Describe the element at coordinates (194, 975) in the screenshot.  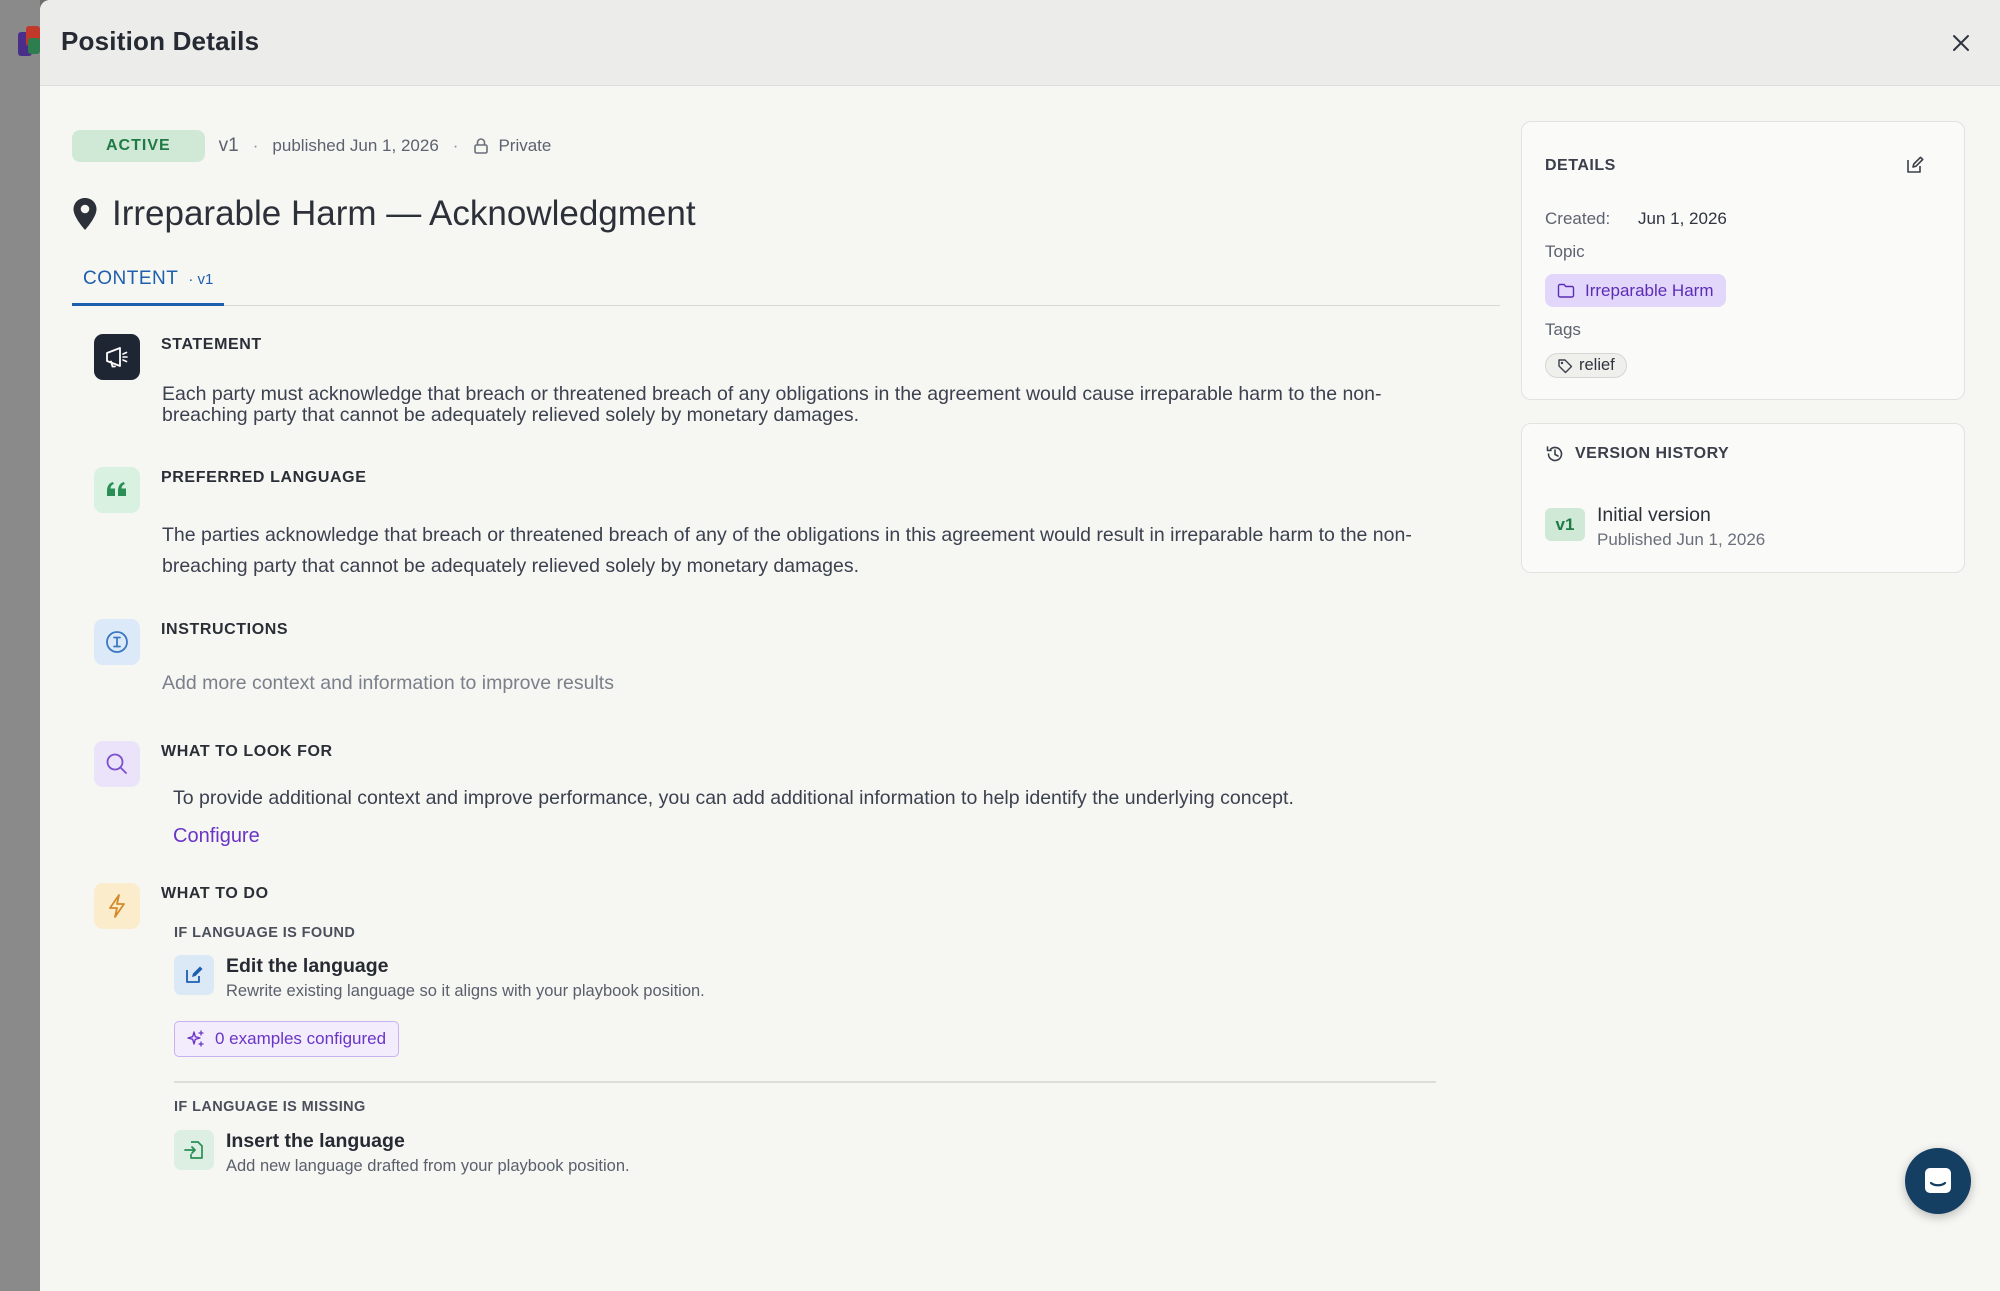
I see `edit-icon` at that location.